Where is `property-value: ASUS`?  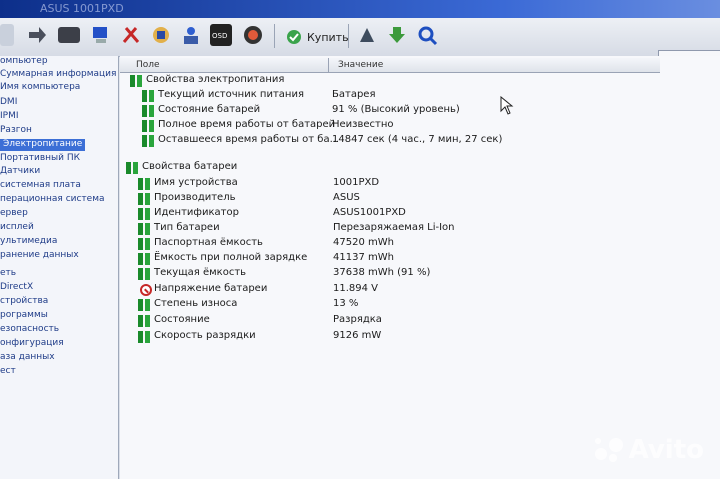 property-value: ASUS is located at coordinates (346, 197).